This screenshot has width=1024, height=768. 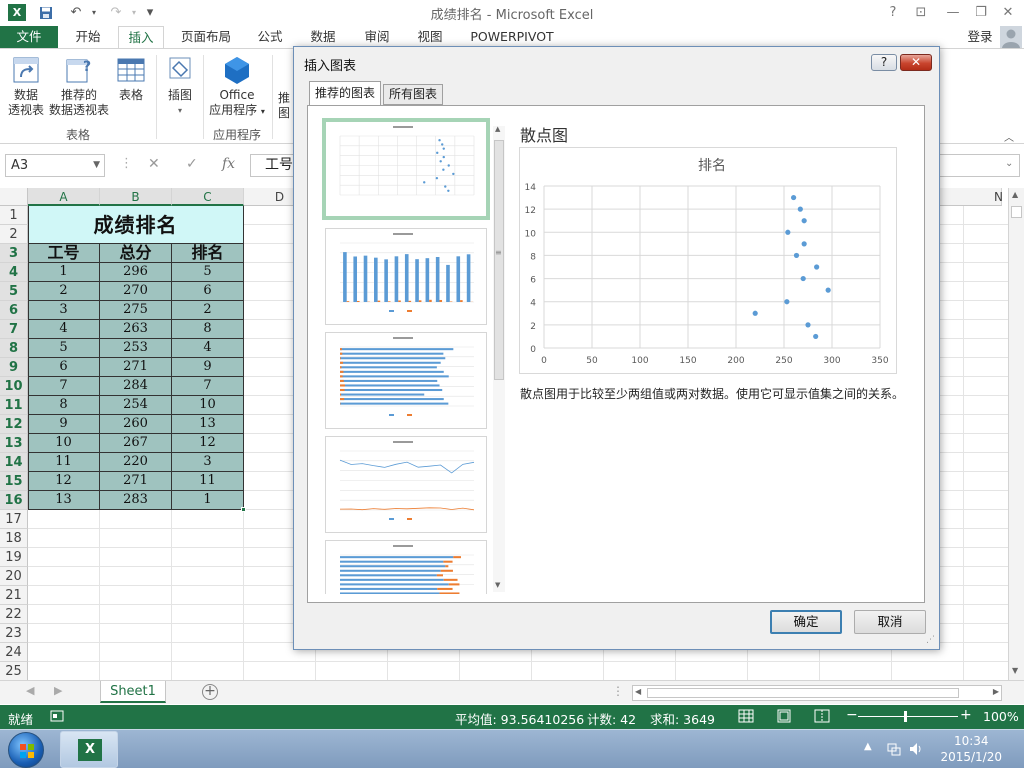 I want to click on row-header: 20, so click(x=14, y=576).